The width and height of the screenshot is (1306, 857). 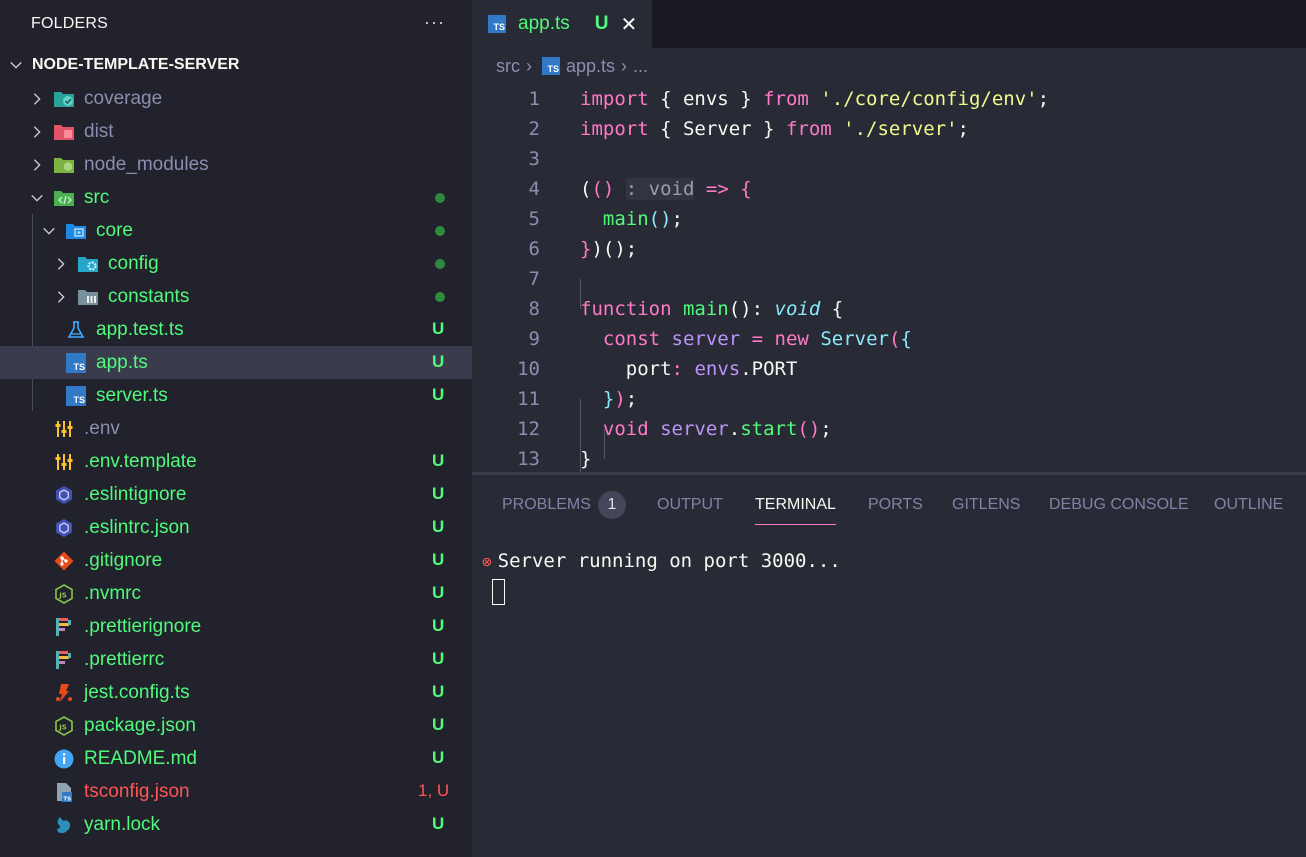 What do you see at coordinates (586, 459) in the screenshot?
I see `code-text: }` at bounding box center [586, 459].